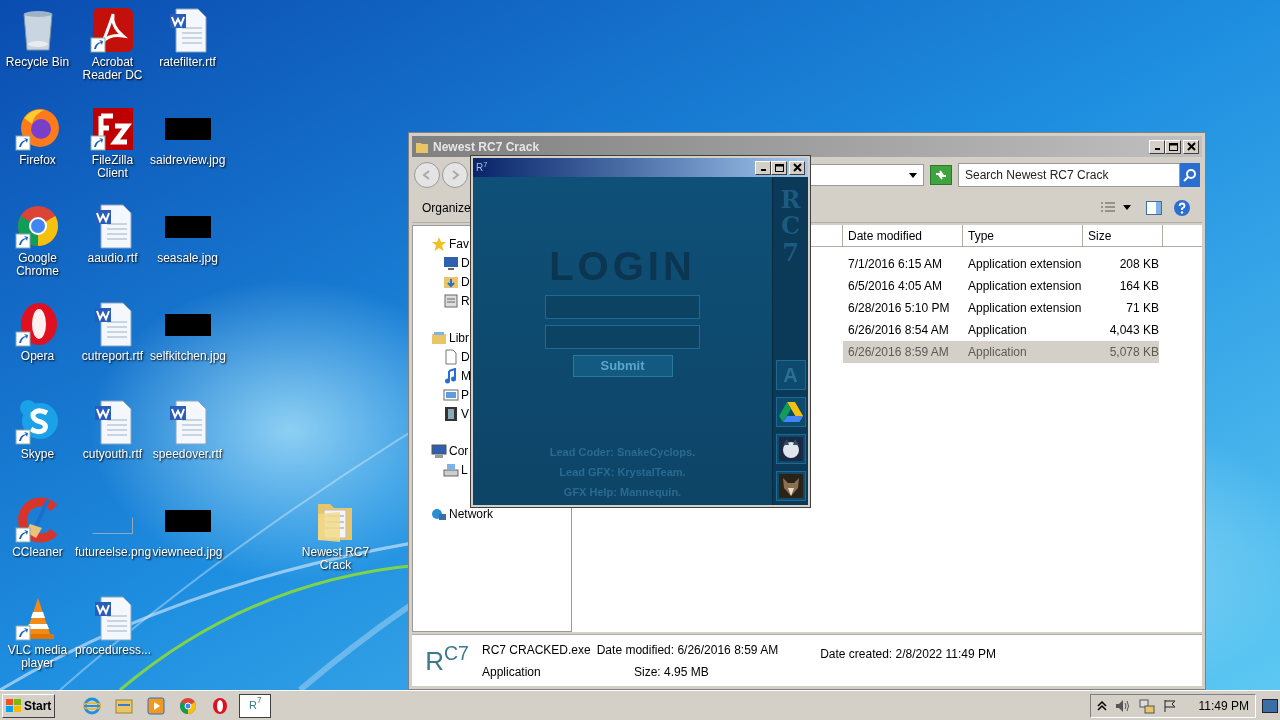 This screenshot has width=1280, height=720. Describe the element at coordinates (482, 167) in the screenshot. I see `app-logo: R$^{7}$` at that location.